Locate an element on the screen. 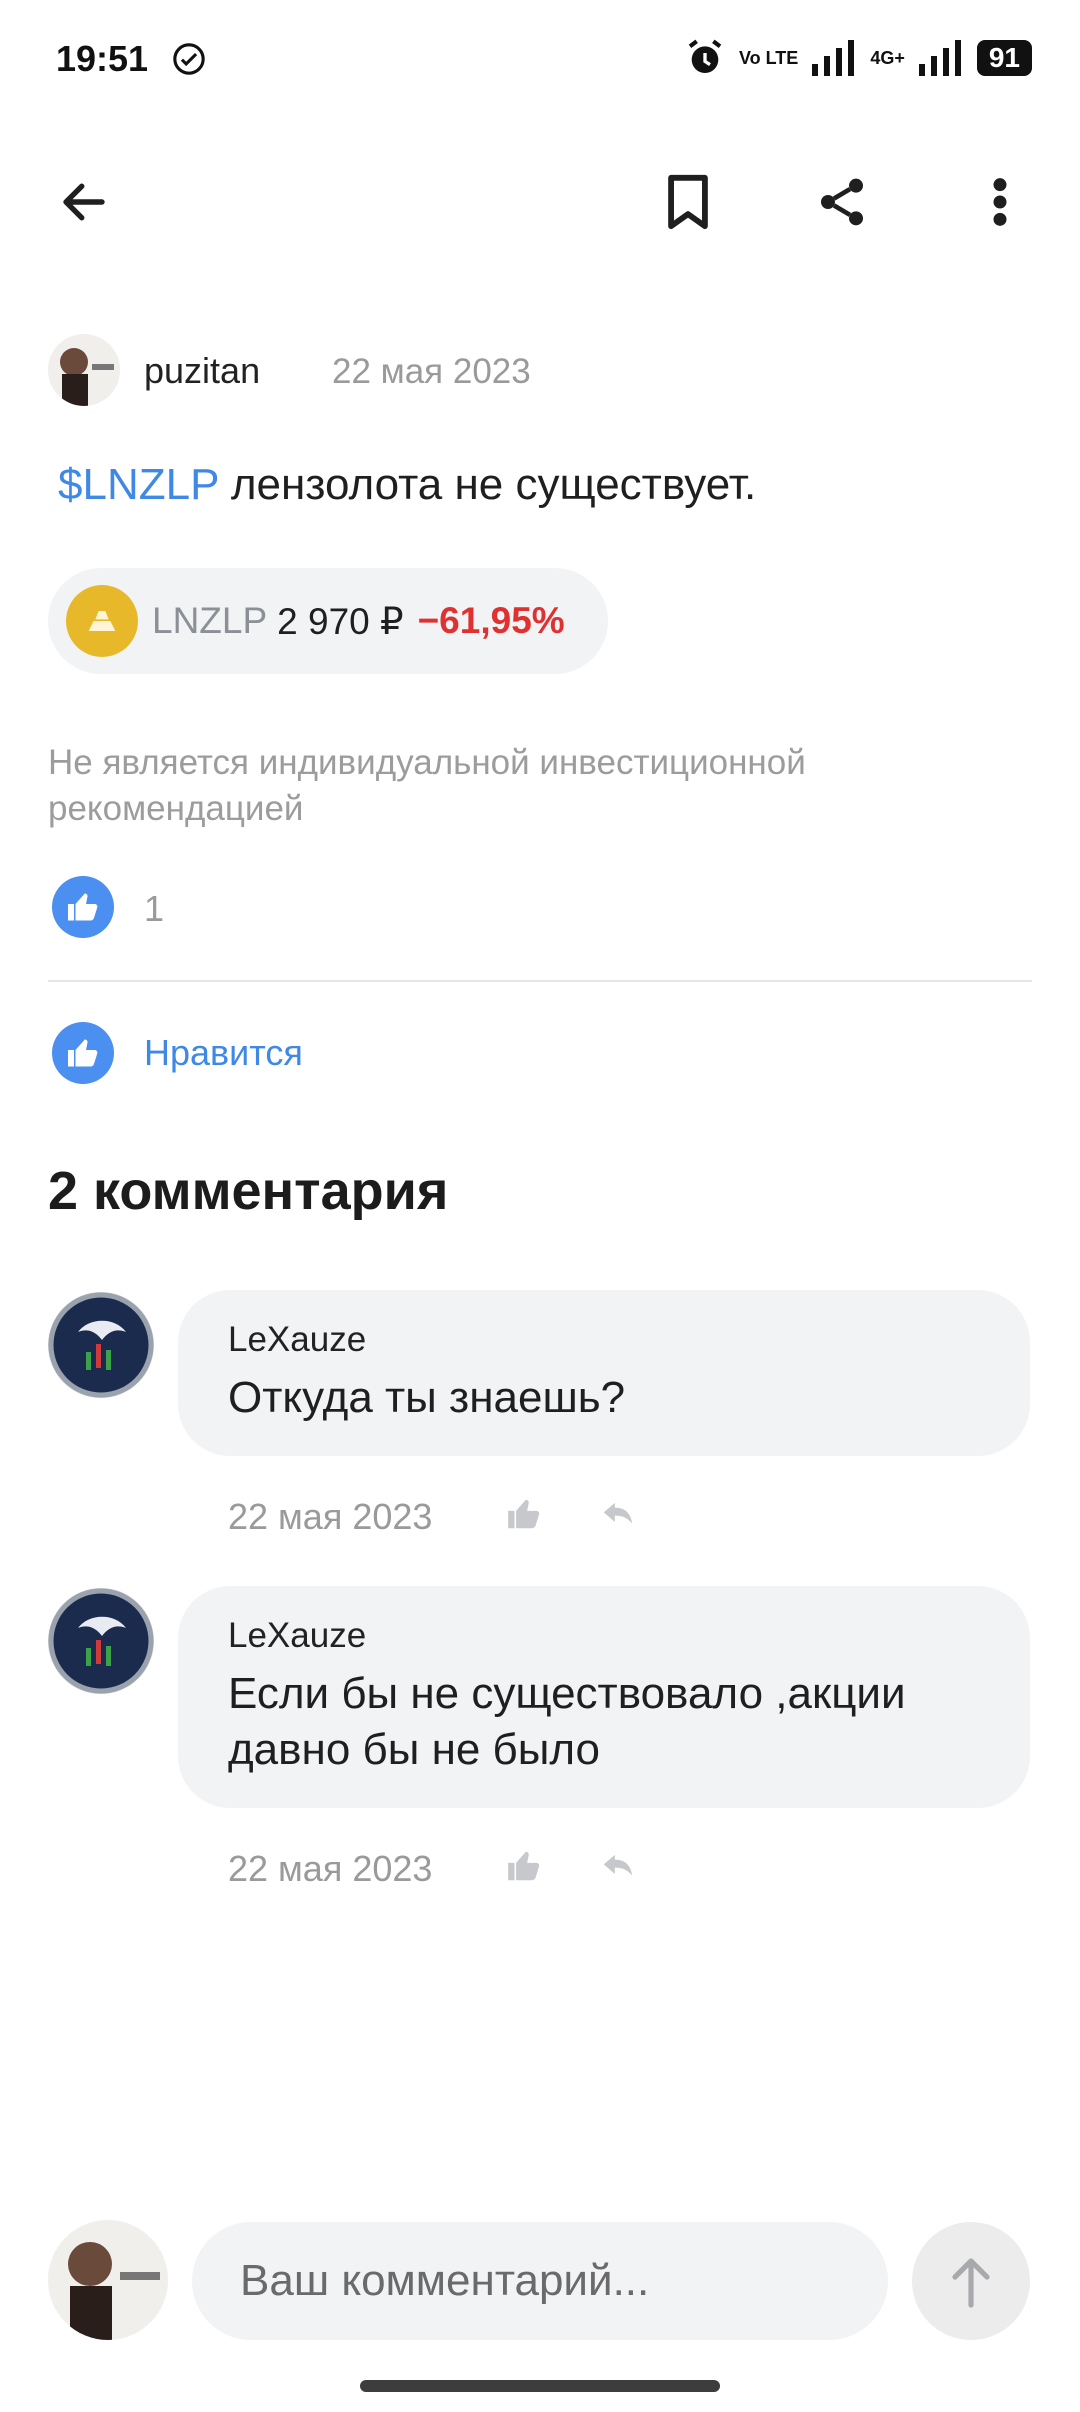  share-button is located at coordinates (842, 202).